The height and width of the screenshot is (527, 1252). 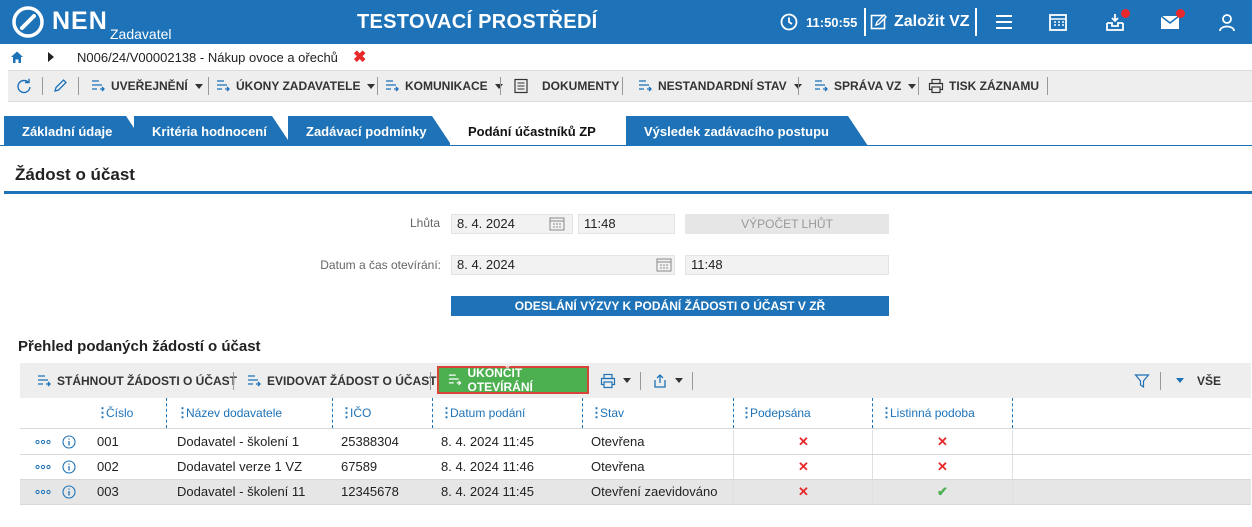 What do you see at coordinates (1209, 380) in the screenshot?
I see `vse-label: VŠE` at bounding box center [1209, 380].